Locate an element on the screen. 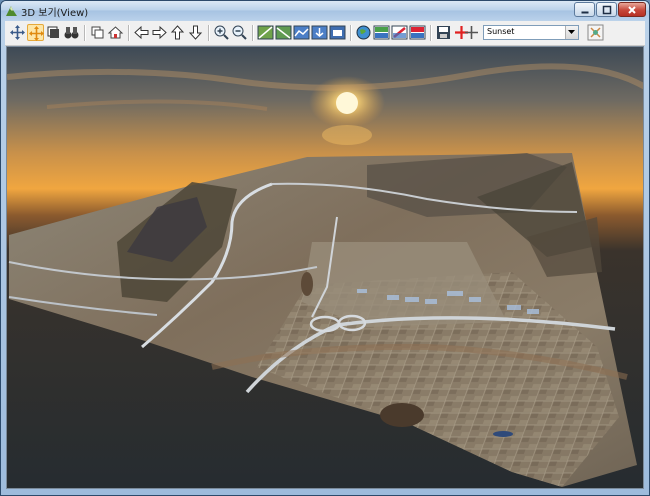  layer-stack-icon is located at coordinates (53, 32).